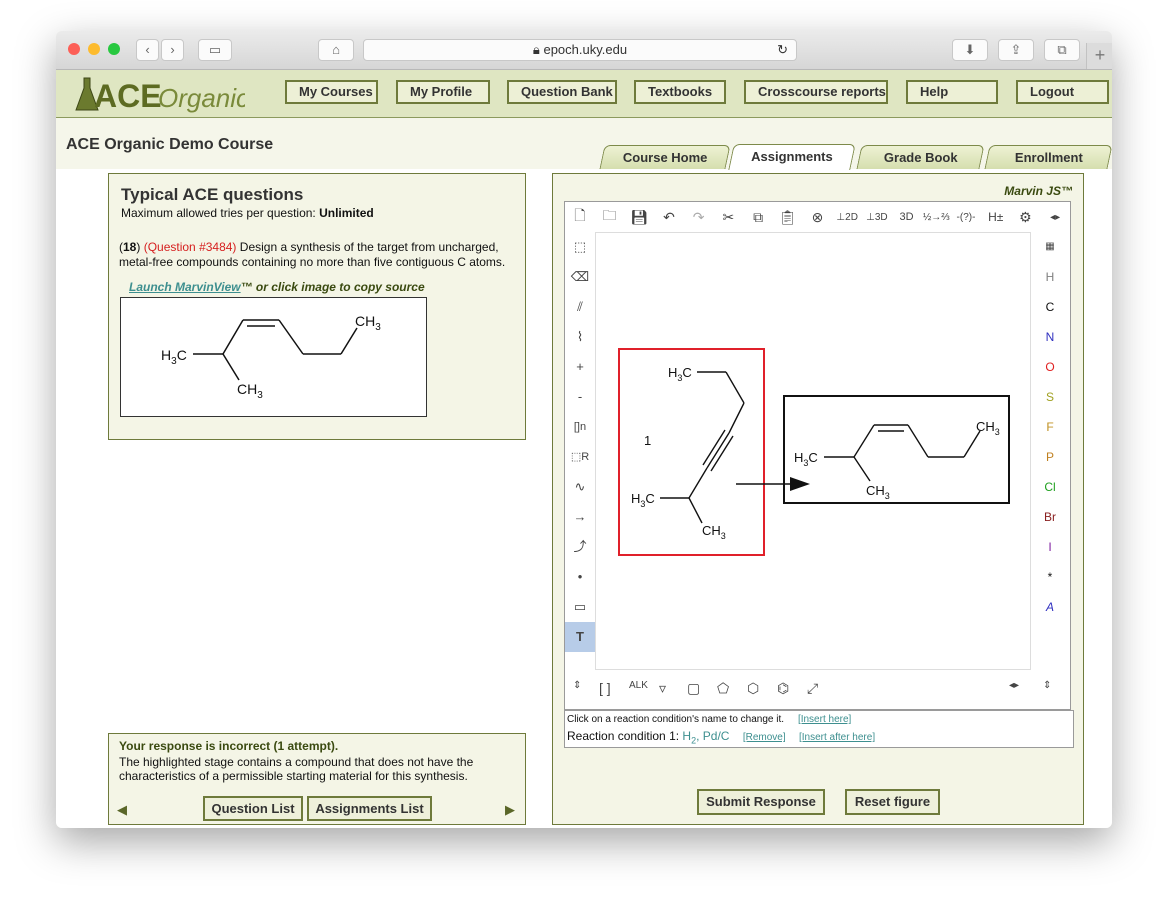 This screenshot has width=1168, height=909. What do you see at coordinates (1050, 247) in the screenshot?
I see `periodic-table-icon: ▦` at bounding box center [1050, 247].